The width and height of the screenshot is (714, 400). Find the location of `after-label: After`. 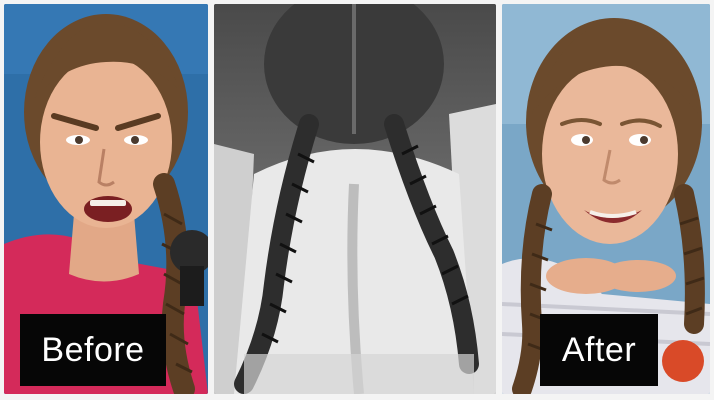

after-label: After is located at coordinates (599, 350).